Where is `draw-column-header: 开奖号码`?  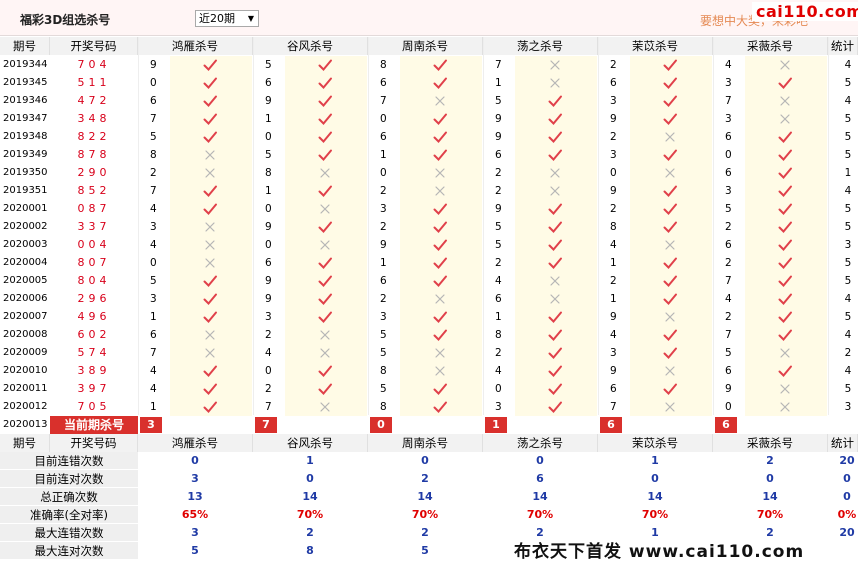
draw-column-header: 开奖号码 is located at coordinates (94, 443).